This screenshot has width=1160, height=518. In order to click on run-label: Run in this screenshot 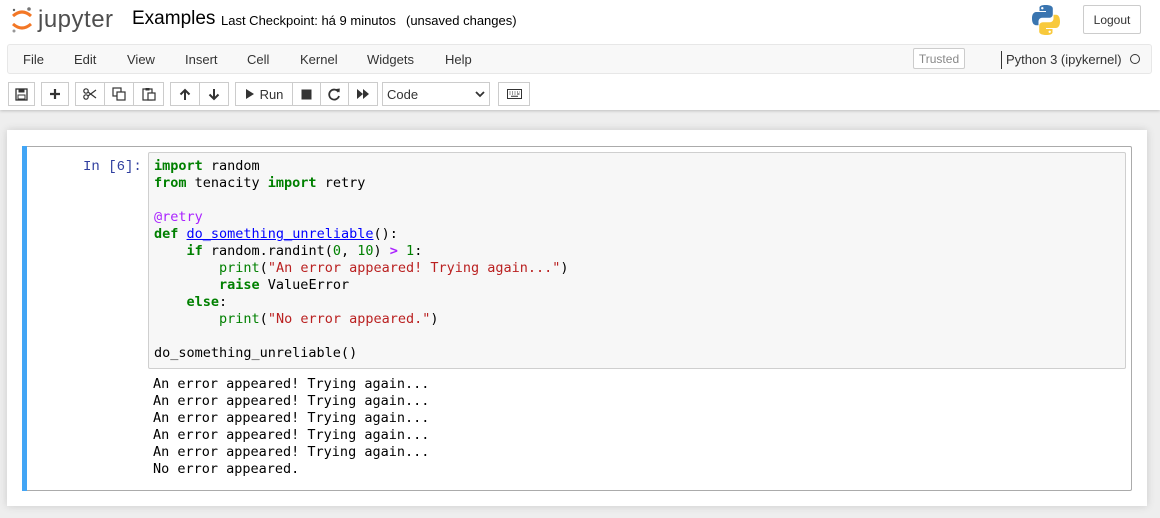, I will do `click(271, 94)`.